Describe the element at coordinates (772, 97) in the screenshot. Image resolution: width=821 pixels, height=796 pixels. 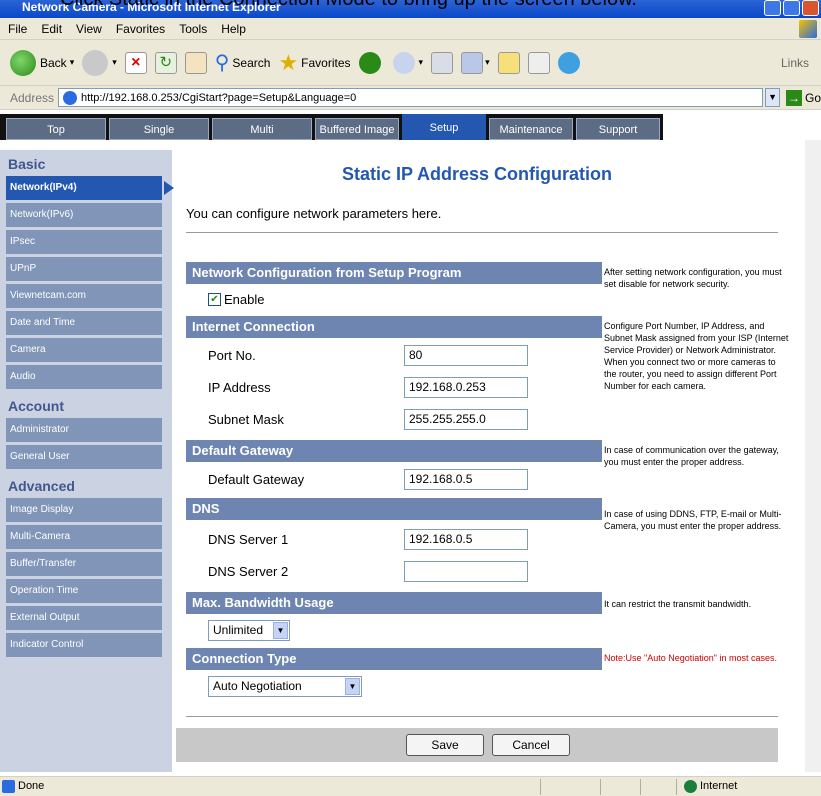
I see `address-dropdown-icon: ▼` at that location.